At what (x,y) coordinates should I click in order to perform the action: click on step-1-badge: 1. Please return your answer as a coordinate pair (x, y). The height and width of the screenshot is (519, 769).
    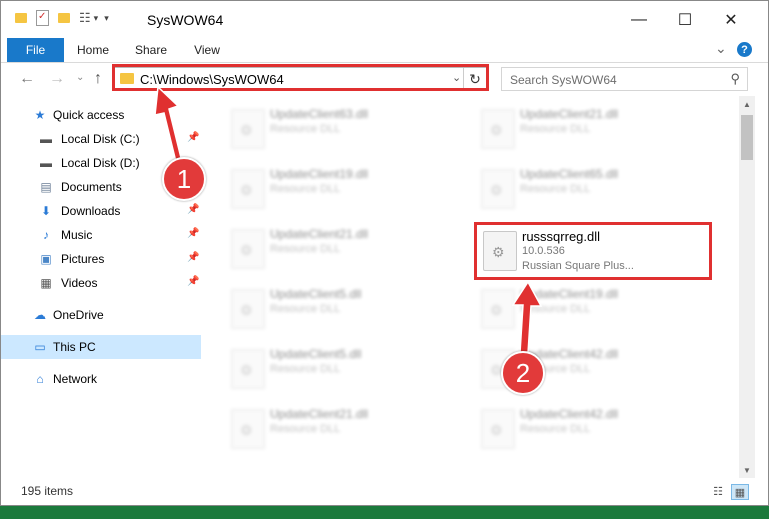
    Looking at the image, I should click on (184, 179).